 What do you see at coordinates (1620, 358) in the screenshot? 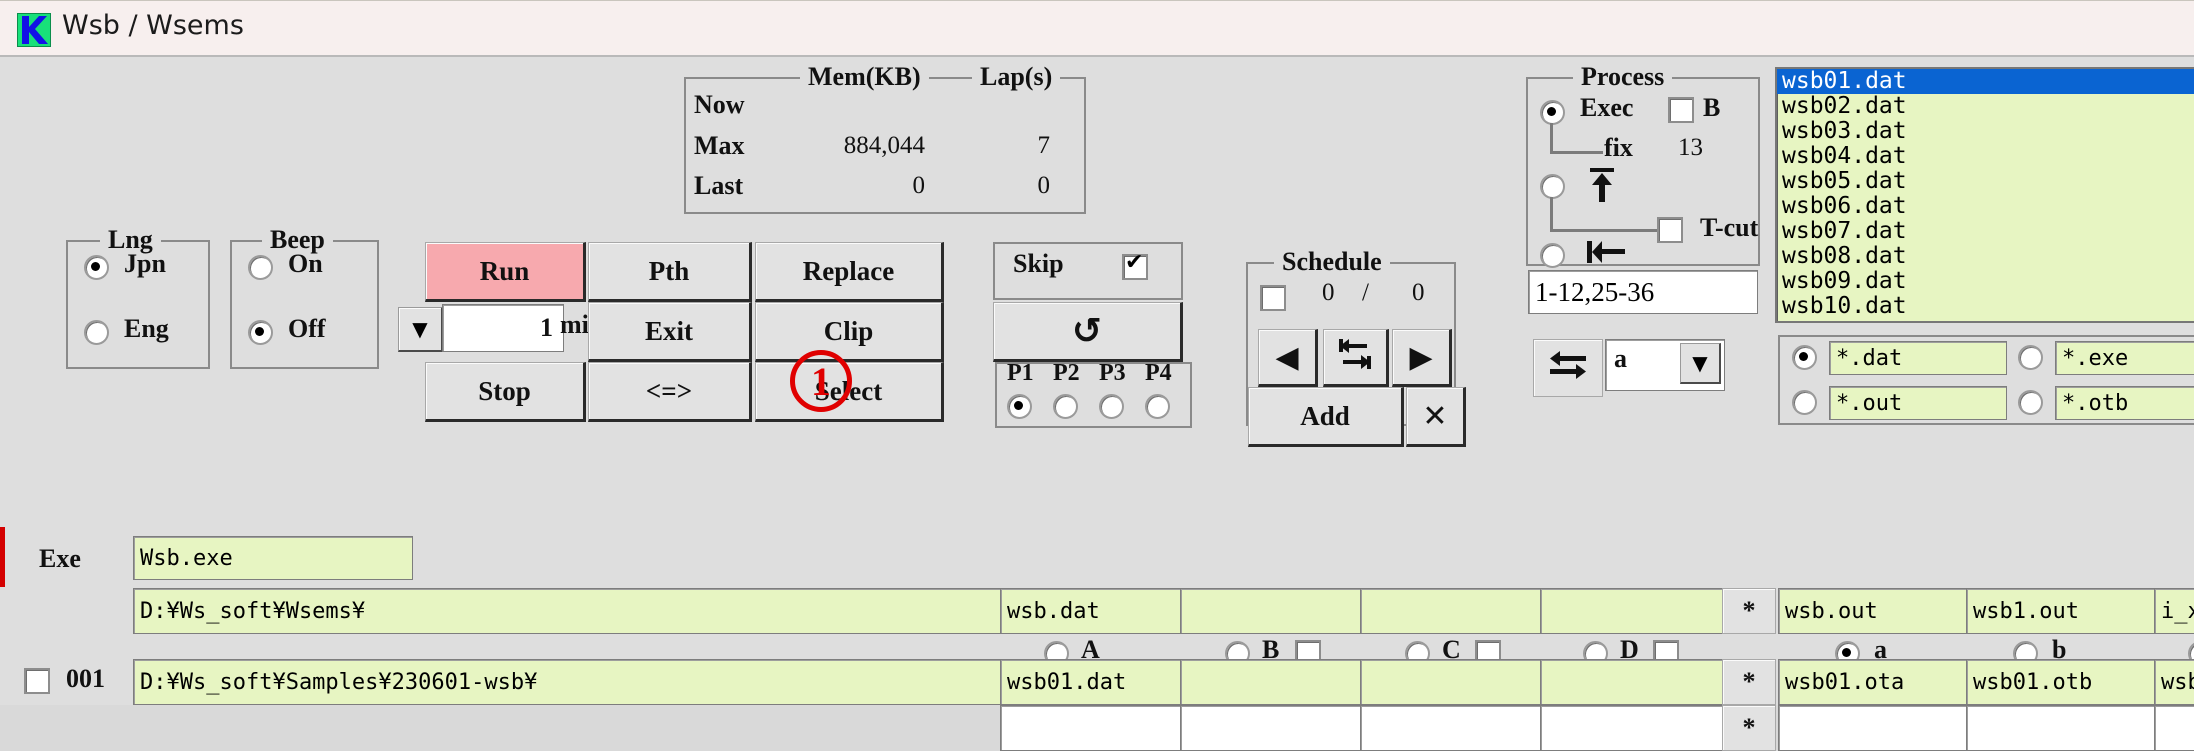
I see `ab-combo-value: a` at bounding box center [1620, 358].